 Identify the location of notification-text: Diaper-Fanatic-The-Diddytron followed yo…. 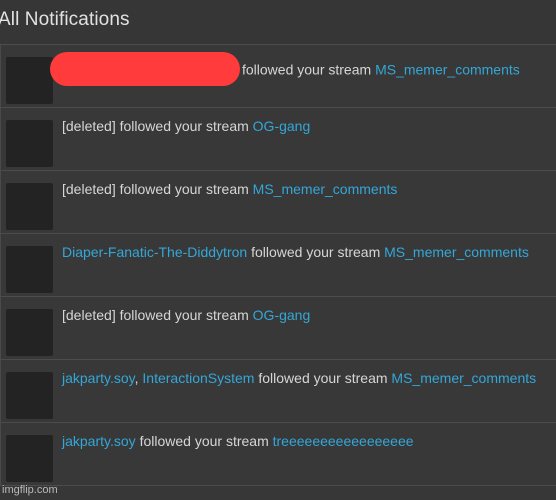
(295, 252).